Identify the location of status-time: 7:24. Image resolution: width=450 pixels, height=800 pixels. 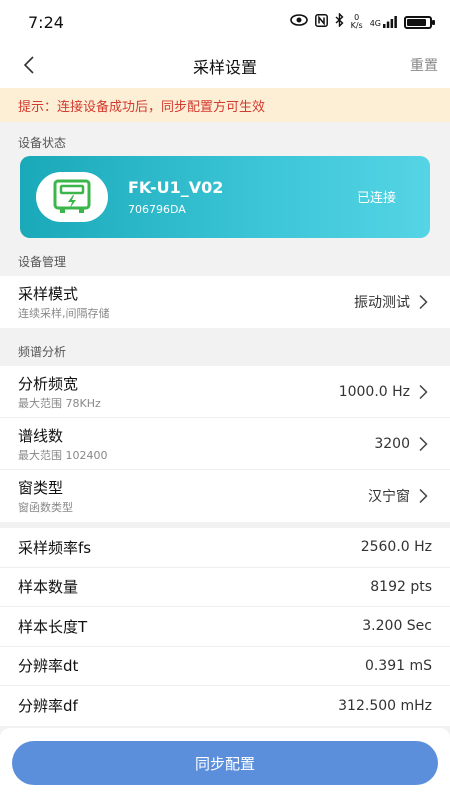
(46, 22).